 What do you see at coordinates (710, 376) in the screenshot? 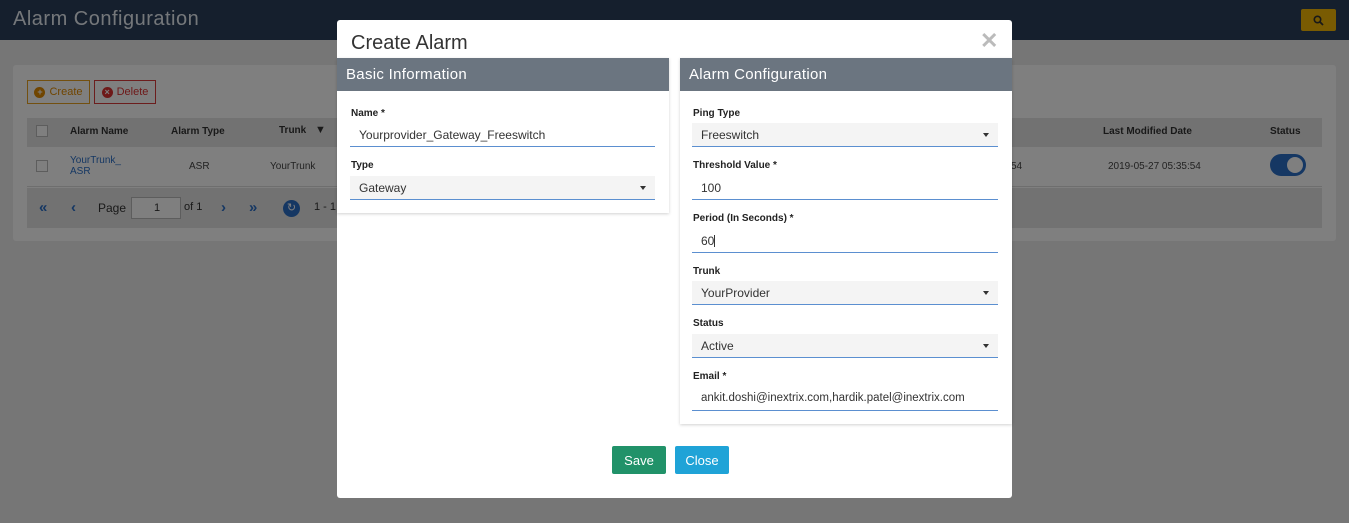
I see `email-label: Email *` at bounding box center [710, 376].